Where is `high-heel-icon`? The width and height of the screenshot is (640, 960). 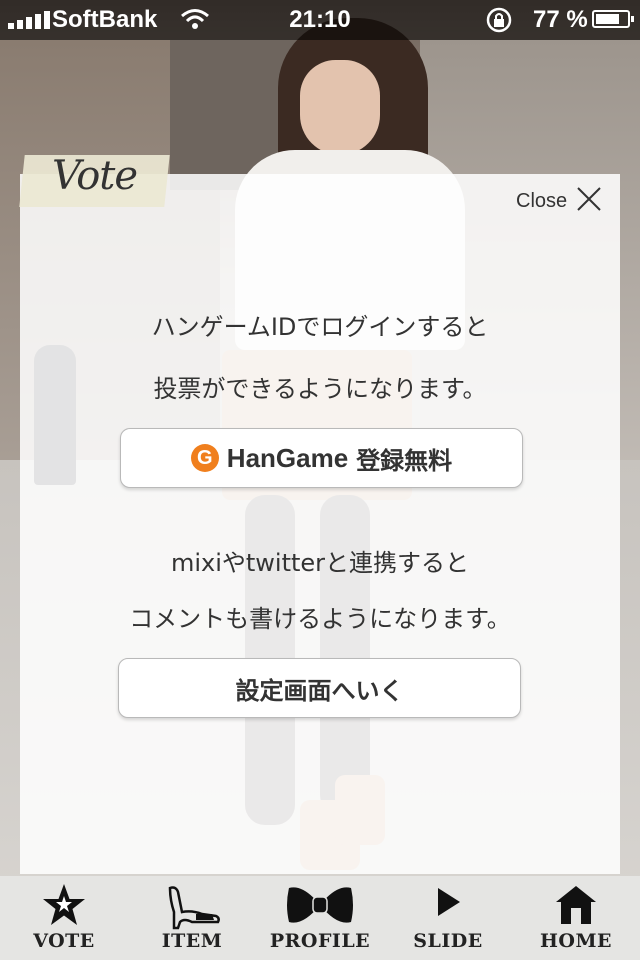 high-heel-icon is located at coordinates (192, 908).